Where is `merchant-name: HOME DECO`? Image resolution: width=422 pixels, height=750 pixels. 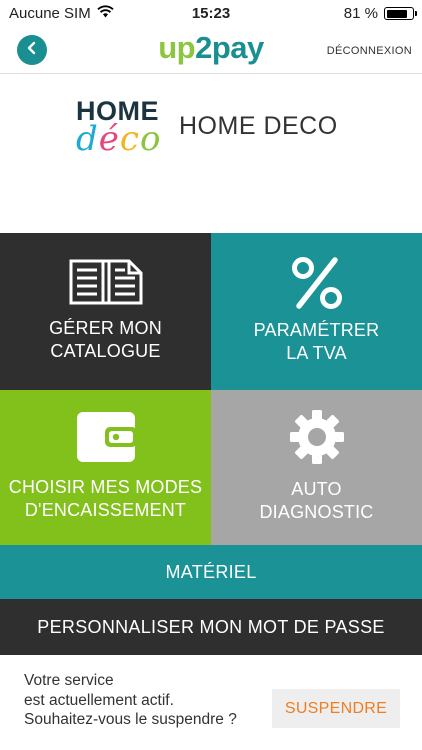
merchant-name: HOME DECO is located at coordinates (258, 126).